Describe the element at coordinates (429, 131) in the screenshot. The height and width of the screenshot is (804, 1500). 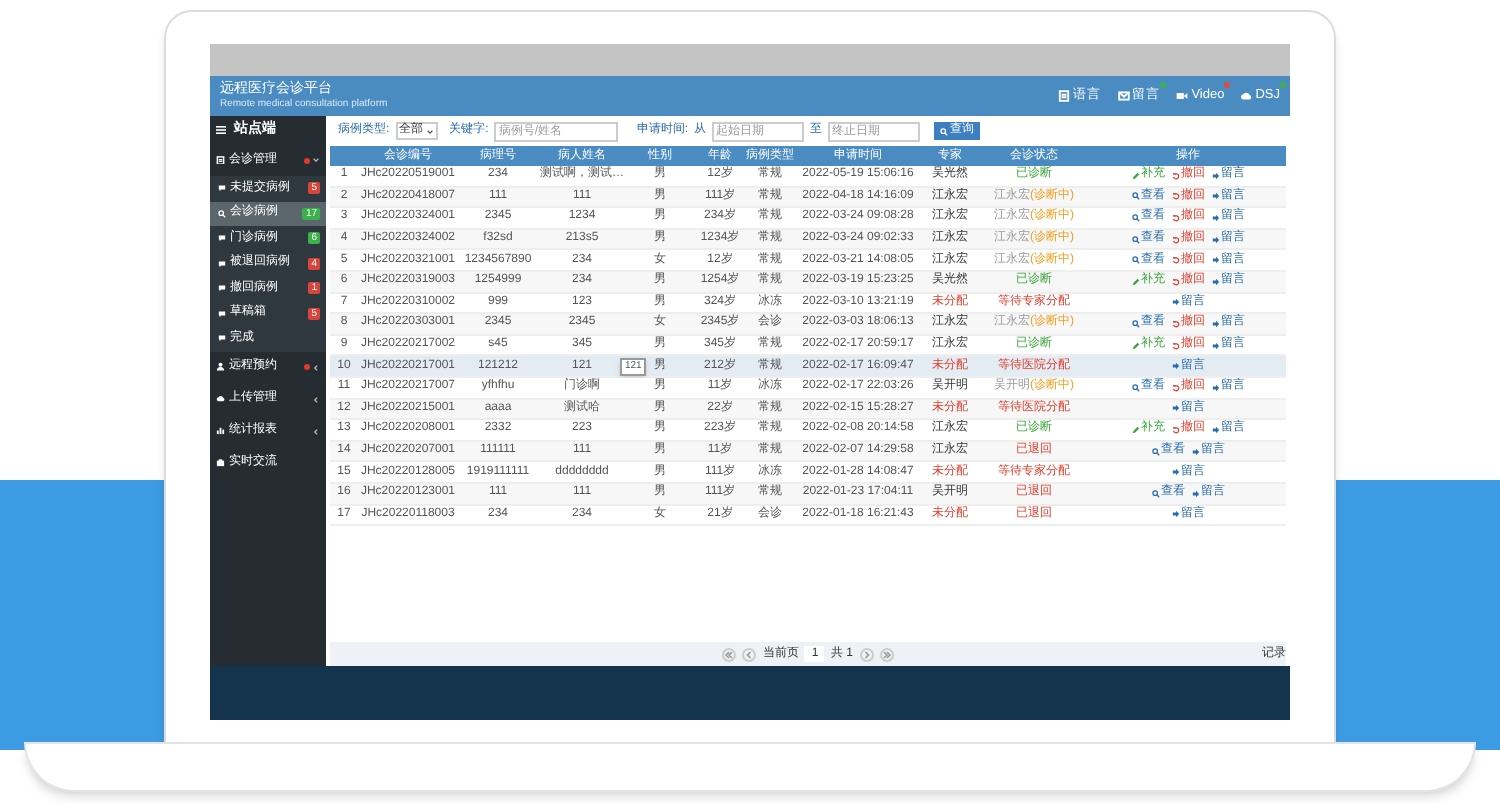
I see `caret-icon` at that location.